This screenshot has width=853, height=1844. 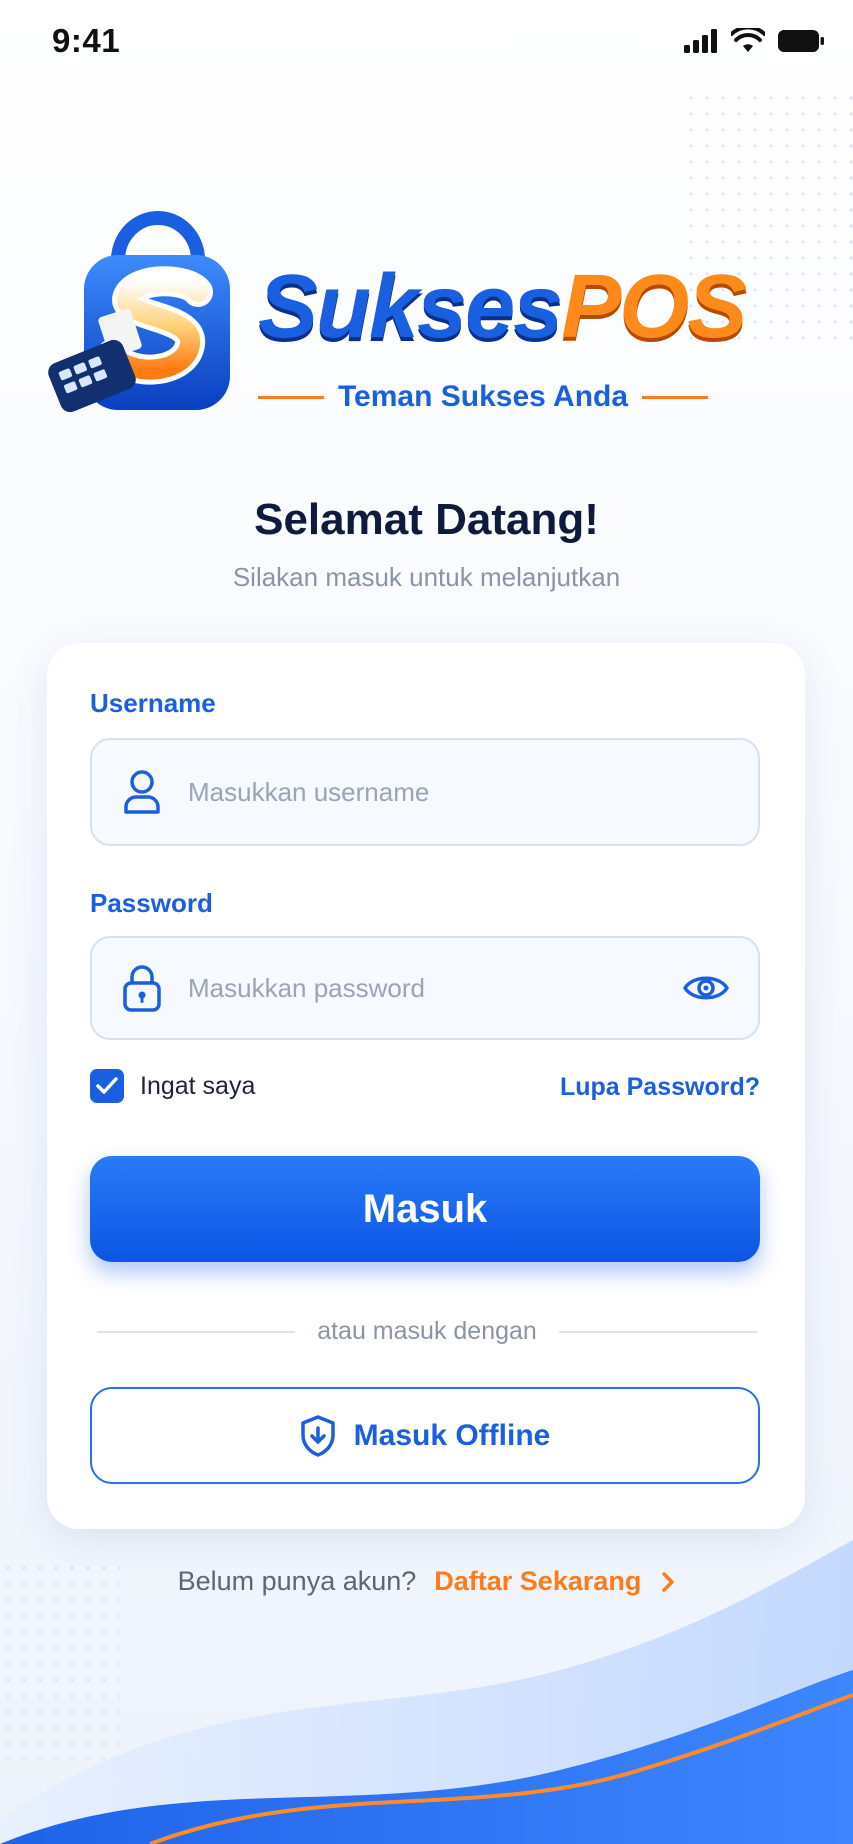 What do you see at coordinates (151, 903) in the screenshot?
I see `password-label: Password` at bounding box center [151, 903].